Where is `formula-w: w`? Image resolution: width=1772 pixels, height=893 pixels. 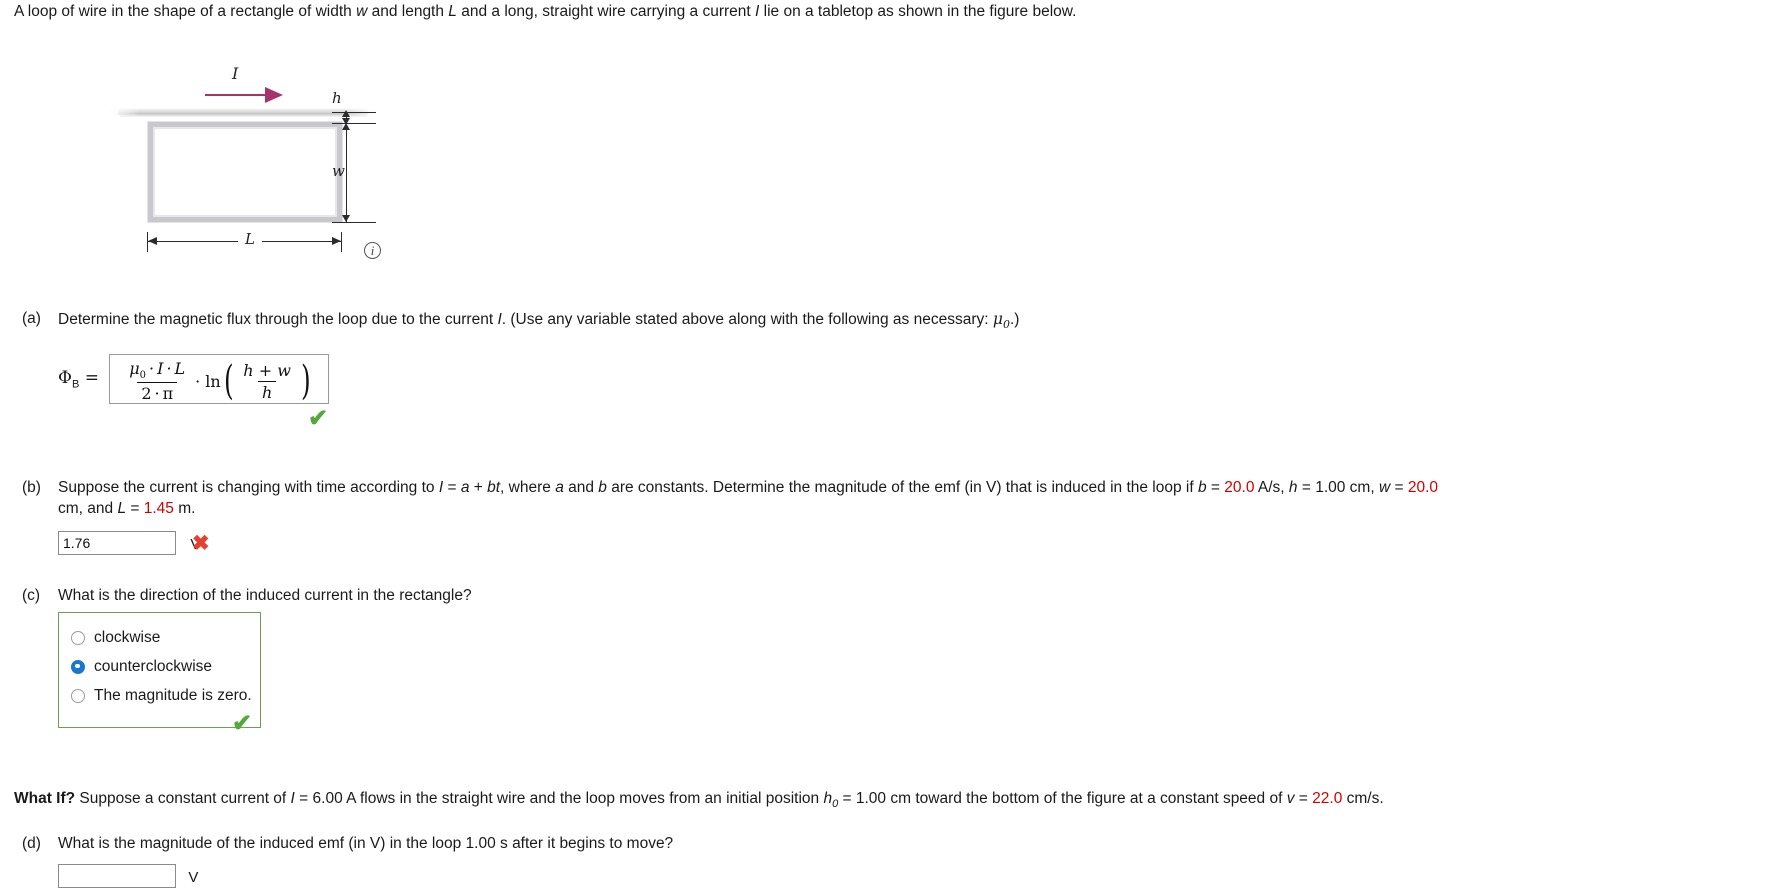
formula-w: w is located at coordinates (284, 370).